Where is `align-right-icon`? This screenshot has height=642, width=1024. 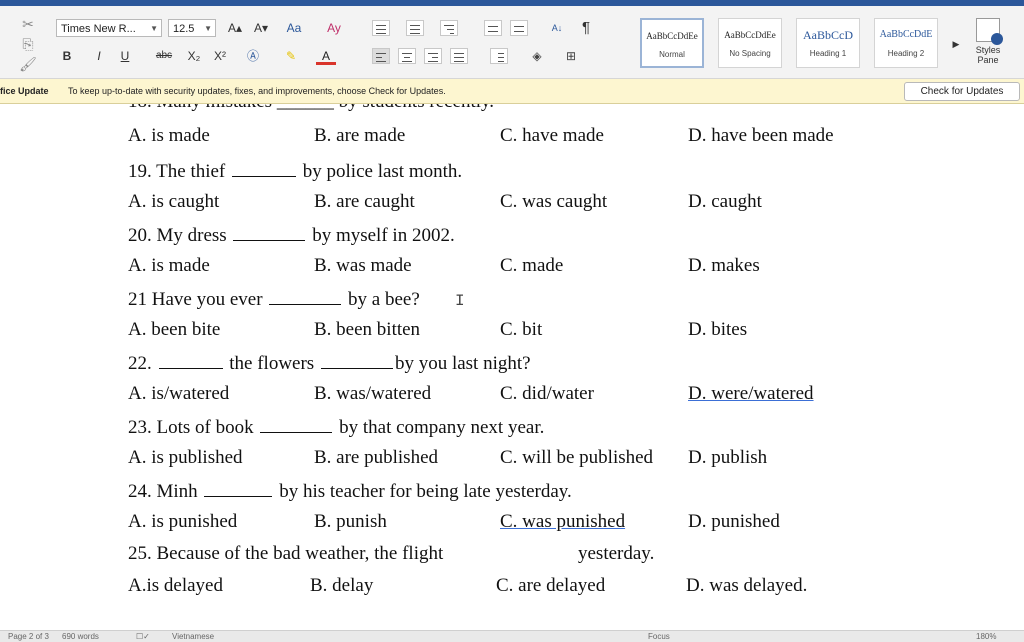 align-right-icon is located at coordinates (433, 56).